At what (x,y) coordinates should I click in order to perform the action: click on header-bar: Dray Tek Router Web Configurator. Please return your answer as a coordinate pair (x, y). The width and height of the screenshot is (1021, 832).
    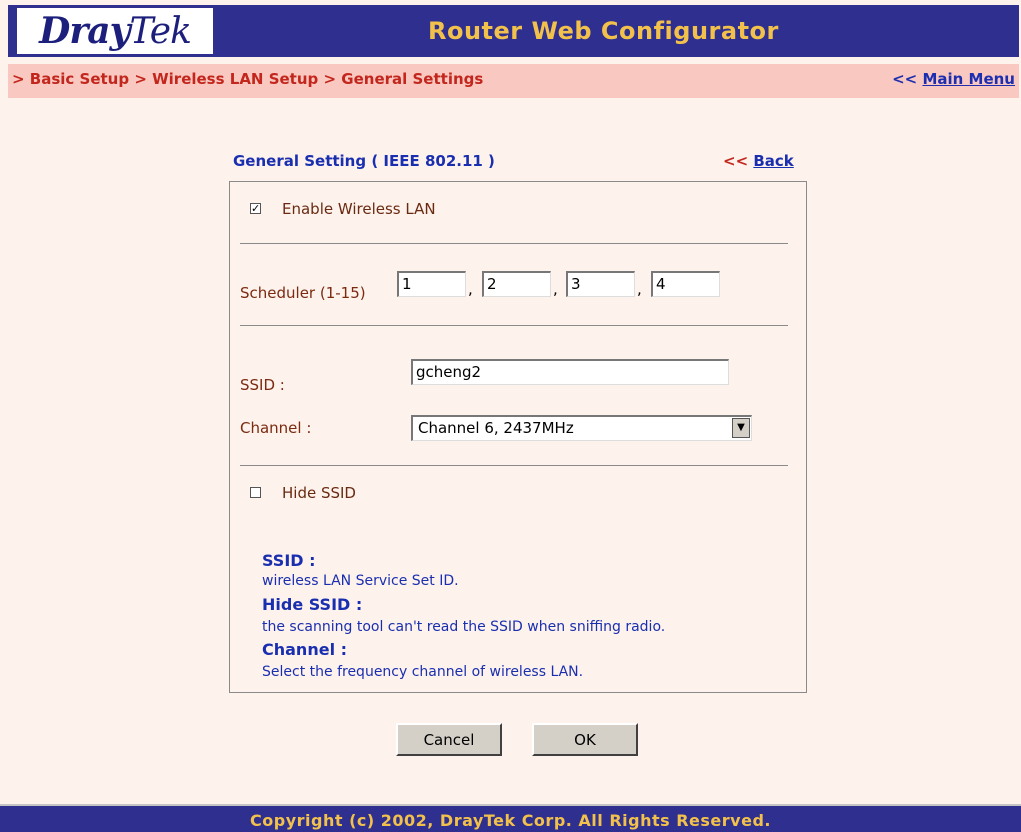
    Looking at the image, I should click on (513, 31).